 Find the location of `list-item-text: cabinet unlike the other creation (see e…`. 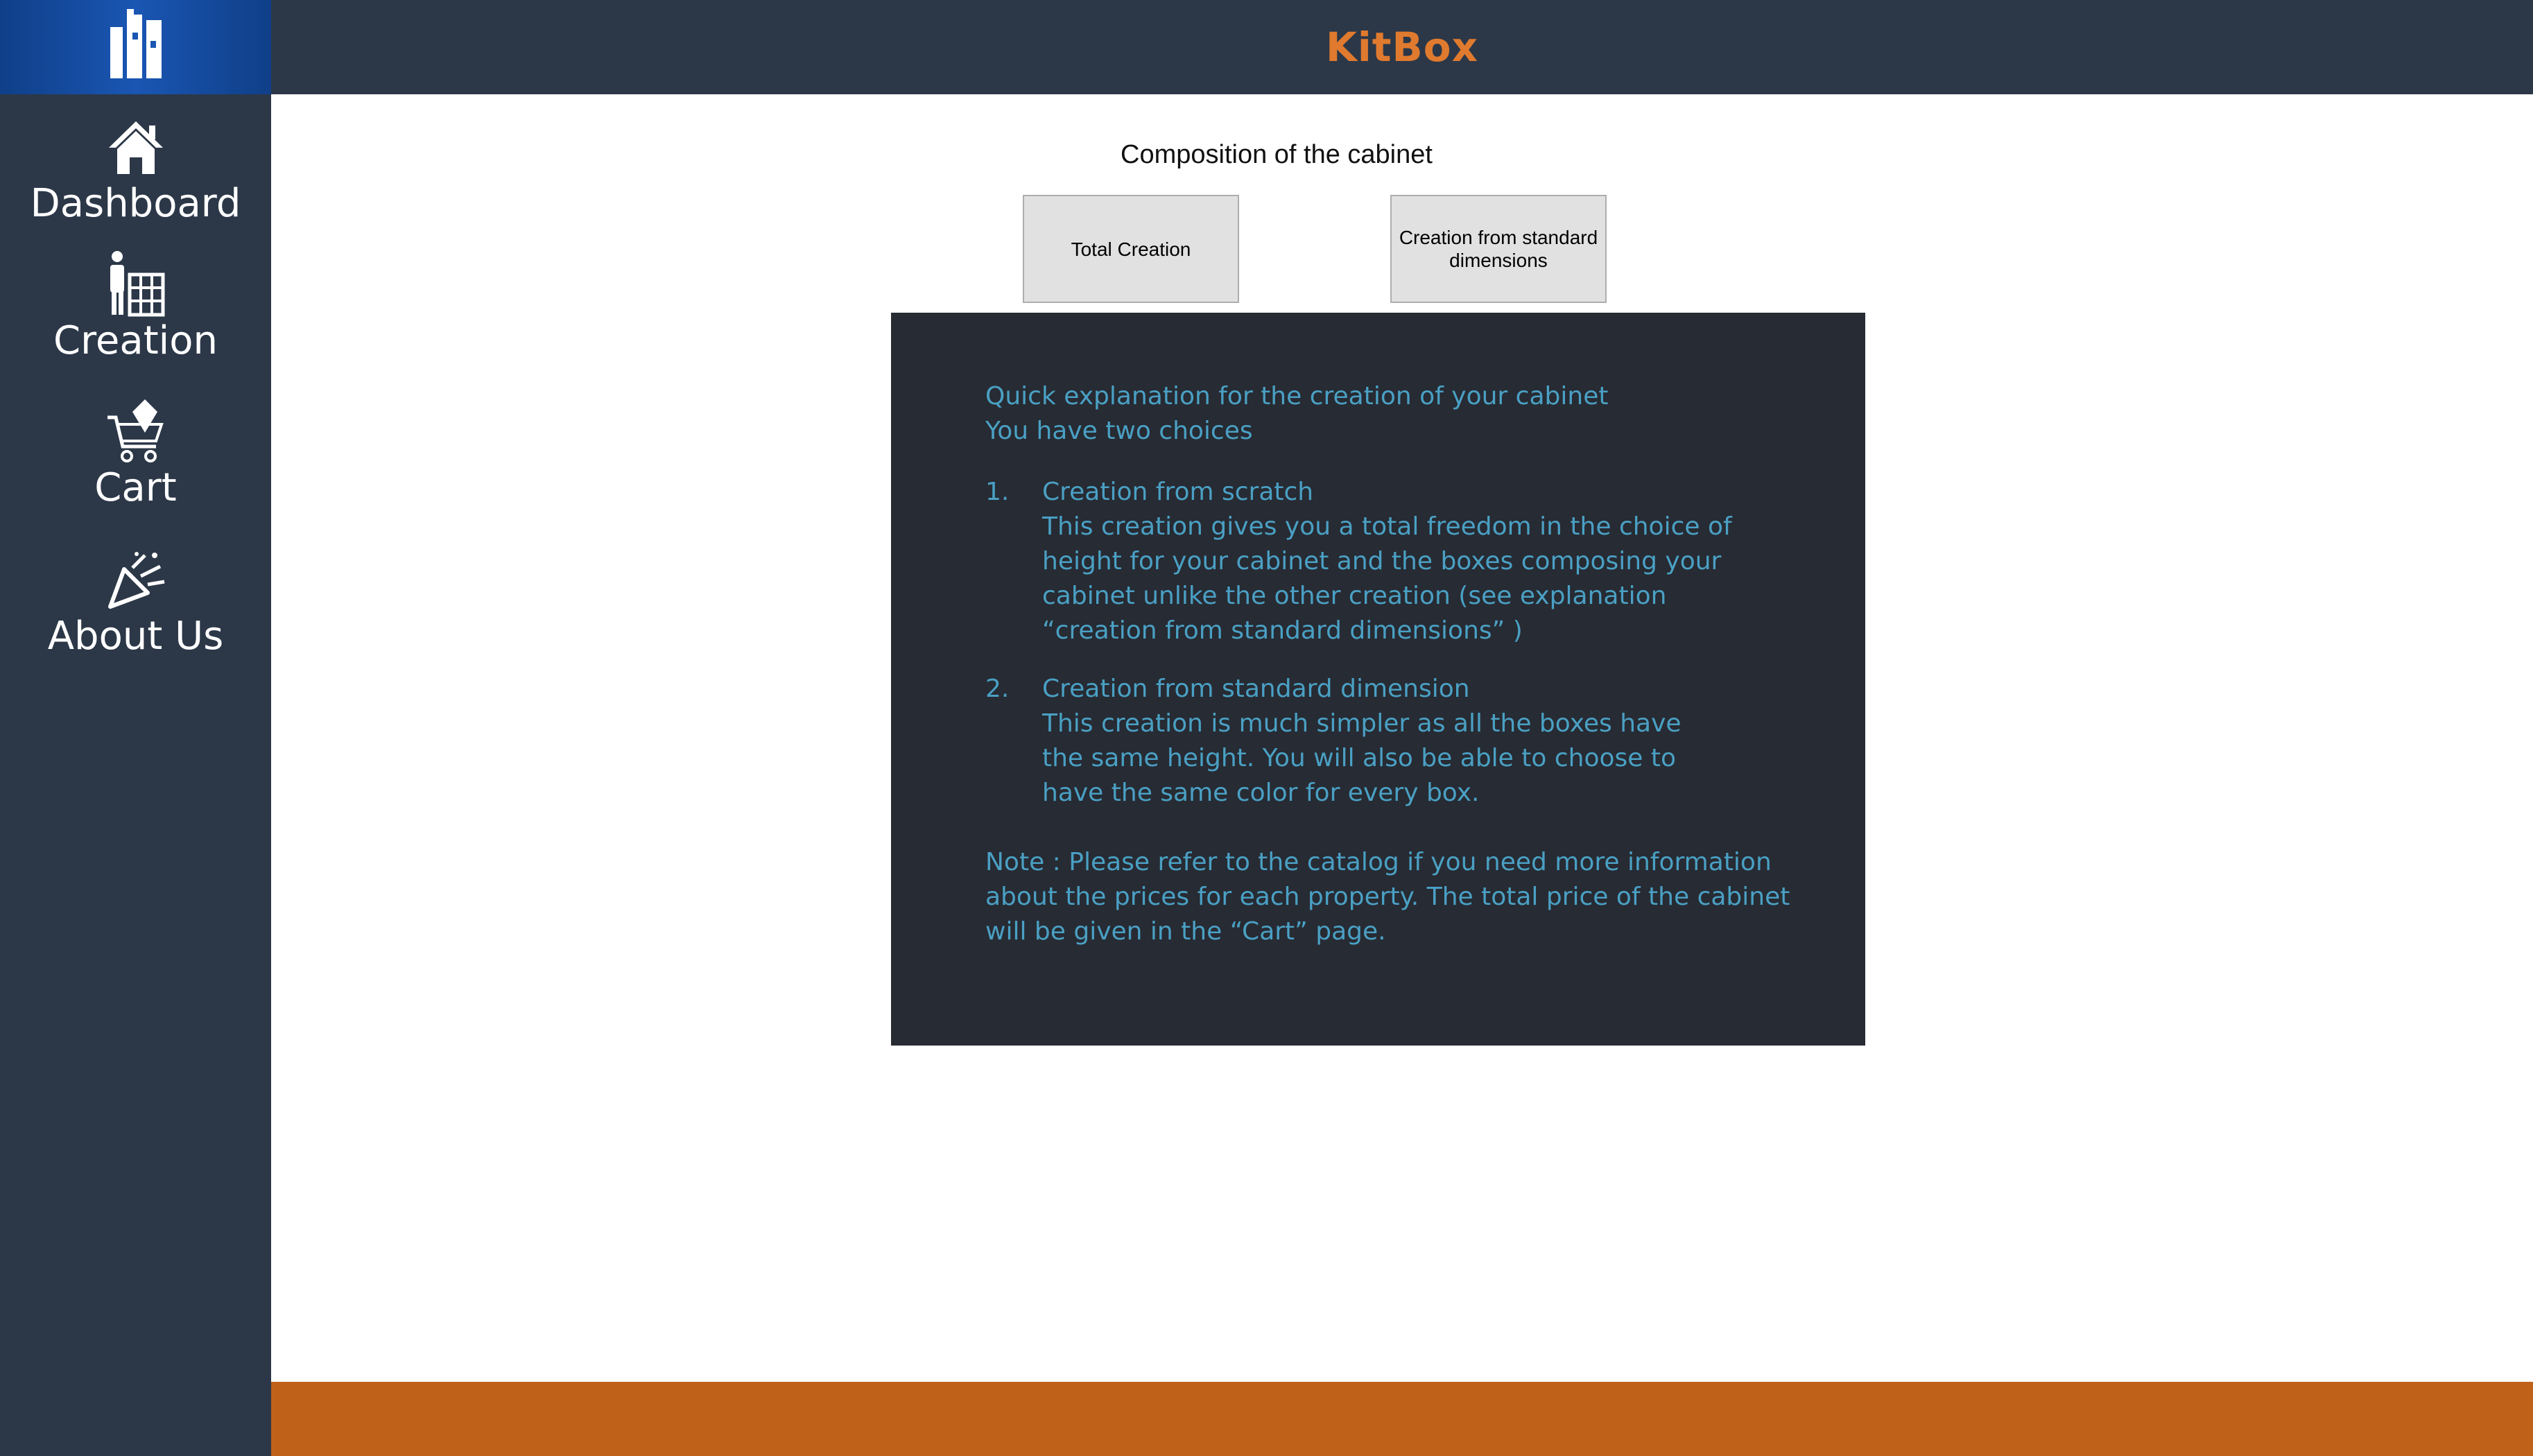

list-item-text: cabinet unlike the other creation (see e… is located at coordinates (1354, 596).